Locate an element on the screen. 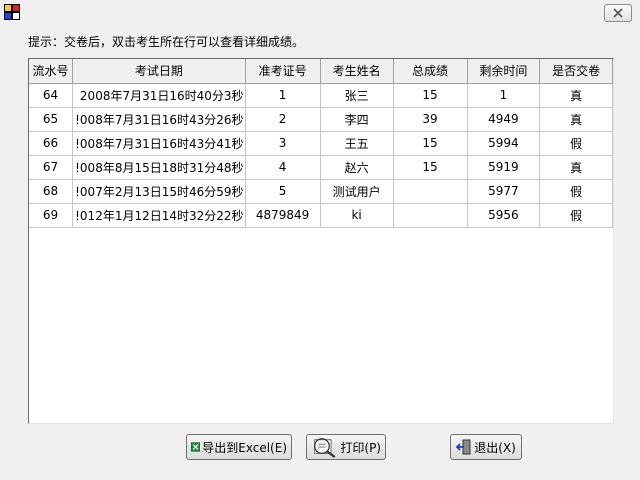 This screenshot has width=640, height=480. cell-student-name: 王五 is located at coordinates (357, 143).